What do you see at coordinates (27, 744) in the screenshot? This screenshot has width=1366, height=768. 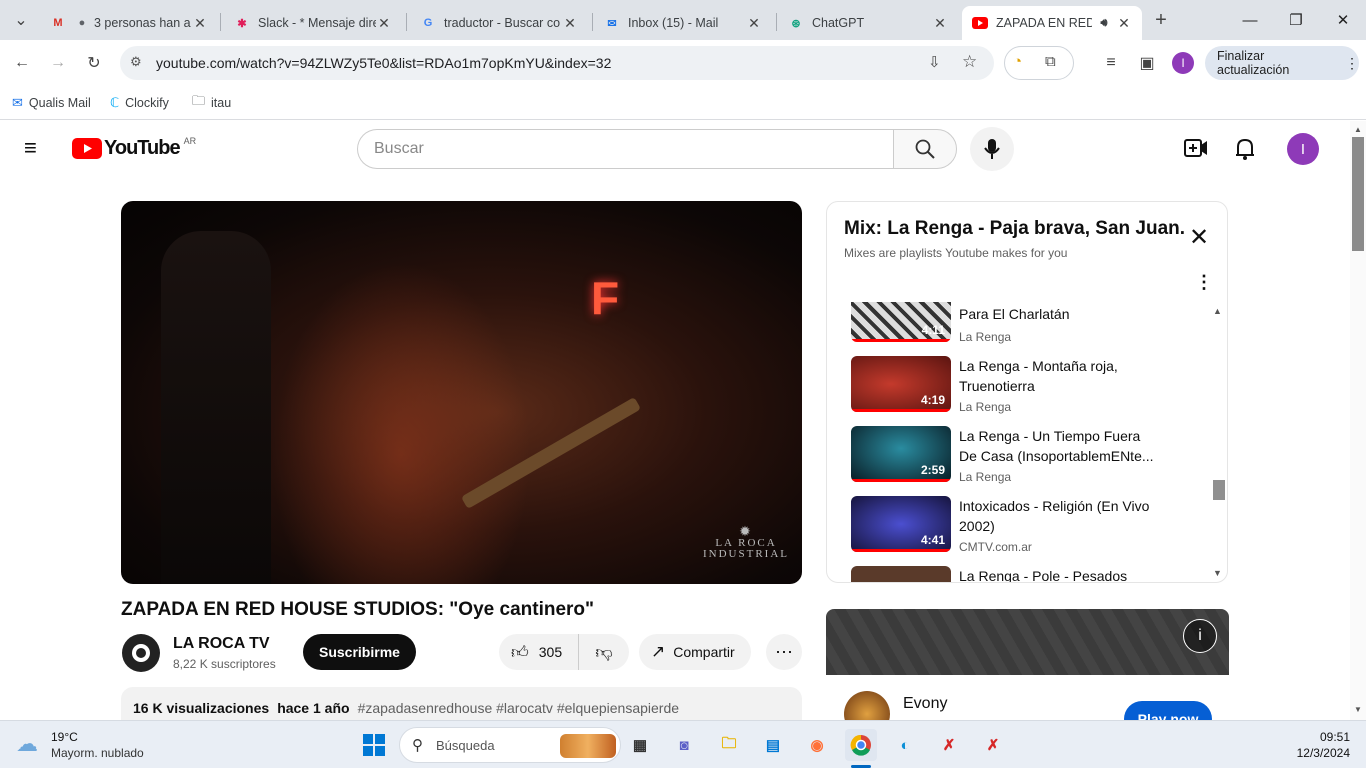 I see `weather-cloud-icon: ☁` at bounding box center [27, 744].